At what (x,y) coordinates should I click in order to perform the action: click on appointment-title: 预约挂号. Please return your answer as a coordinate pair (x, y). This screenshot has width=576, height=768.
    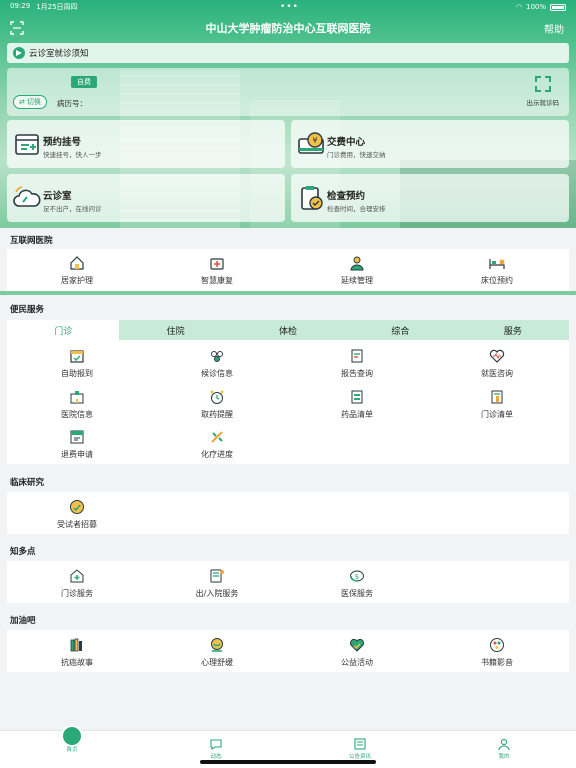
    Looking at the image, I should click on (62, 142).